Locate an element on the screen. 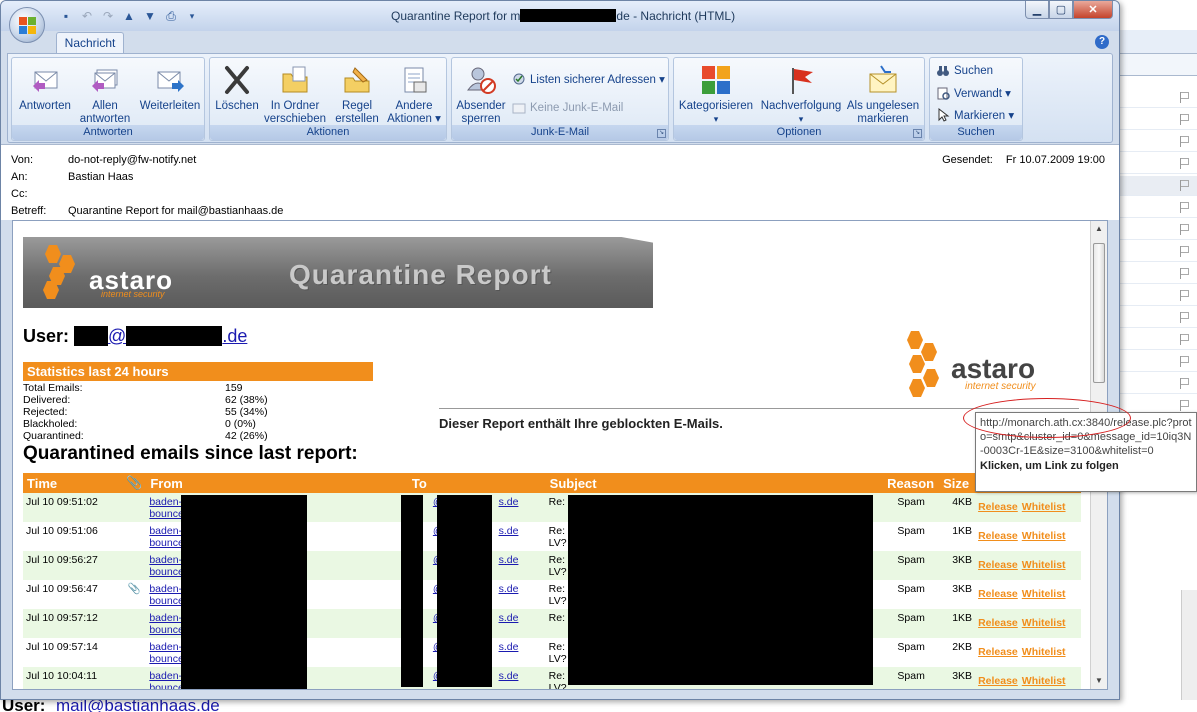  help-icon: ? is located at coordinates (1102, 42).